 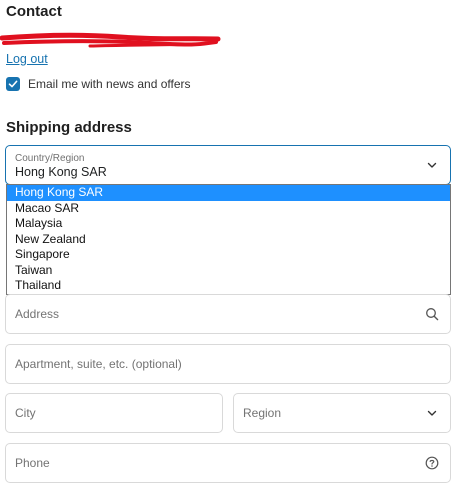 What do you see at coordinates (342, 413) in the screenshot?
I see `region-select: Region` at bounding box center [342, 413].